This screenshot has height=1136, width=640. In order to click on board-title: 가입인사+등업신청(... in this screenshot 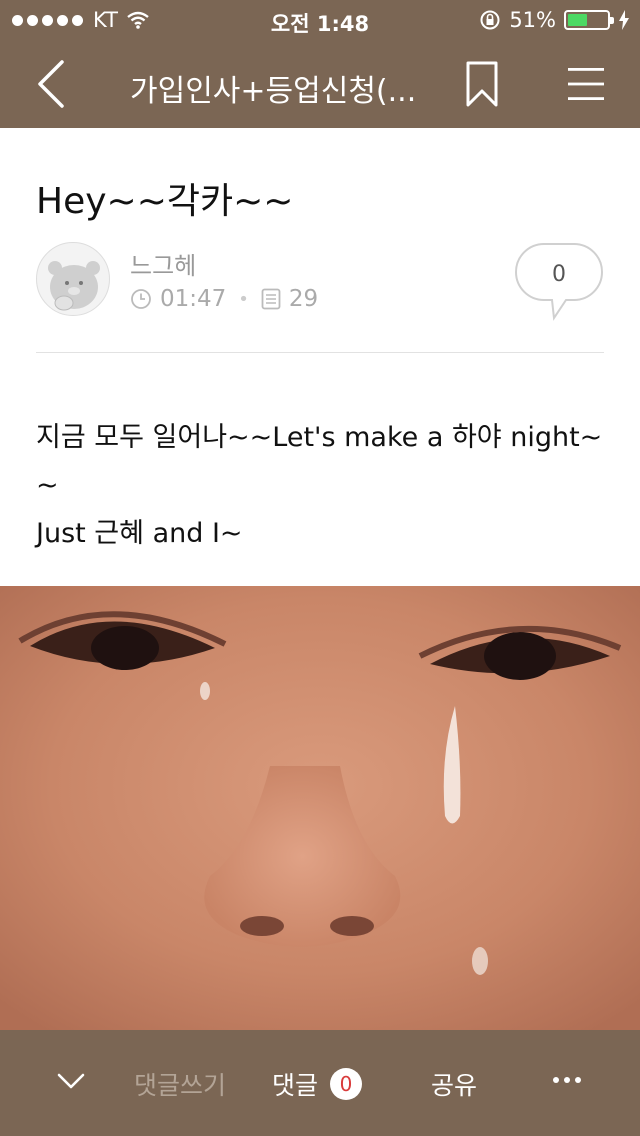, I will do `click(273, 91)`.